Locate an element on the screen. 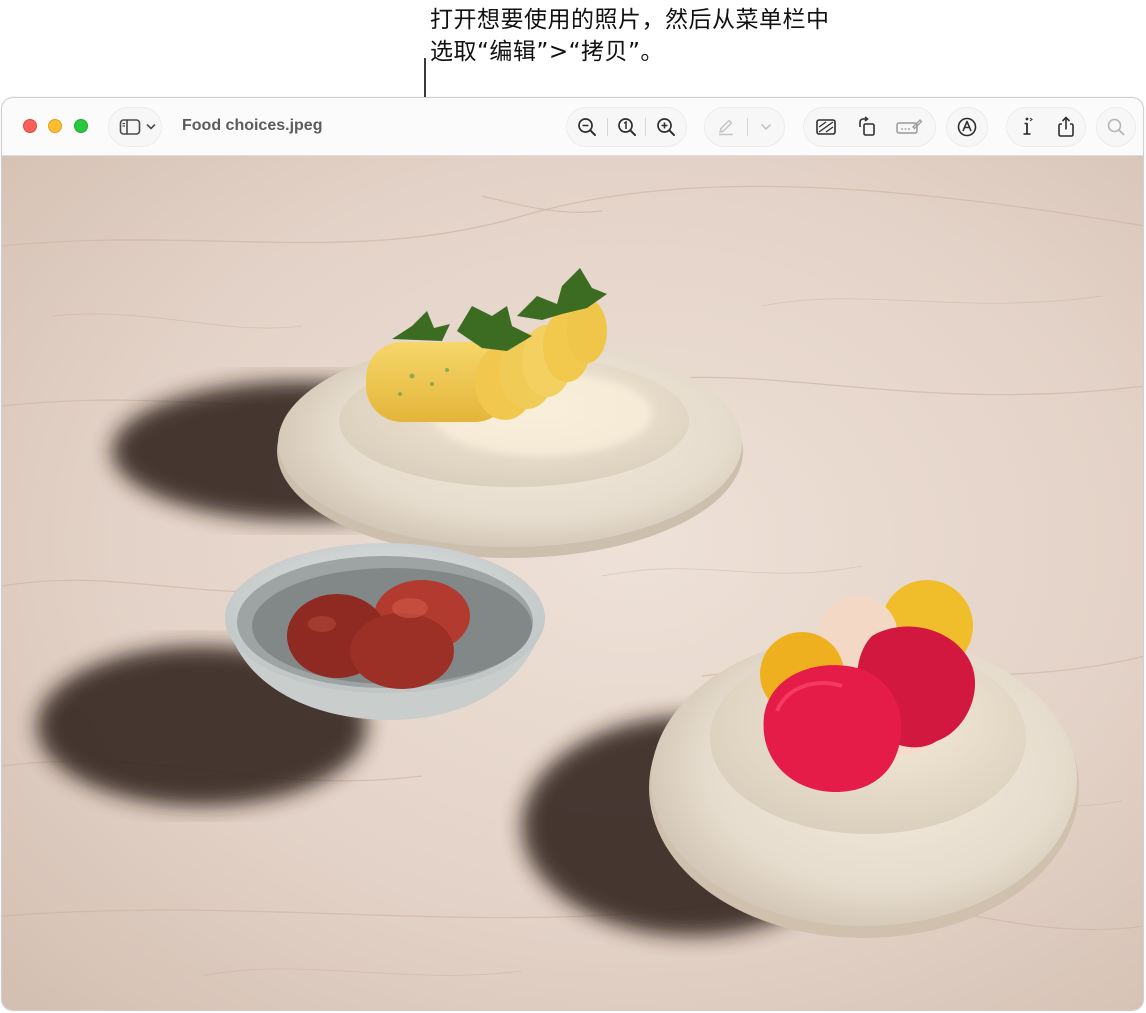 This screenshot has height=1013, width=1146. sign-icon is located at coordinates (909, 126).